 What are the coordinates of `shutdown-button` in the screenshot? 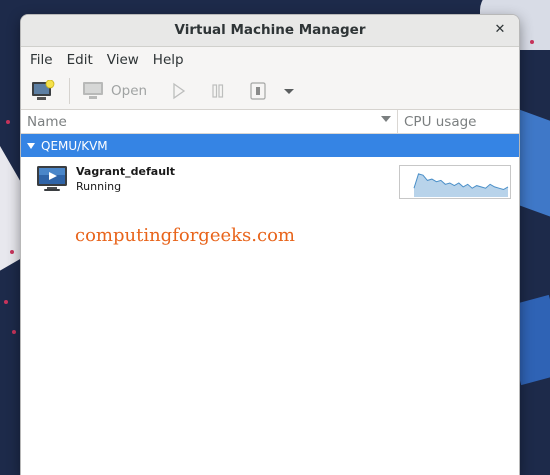 It's located at (258, 91).